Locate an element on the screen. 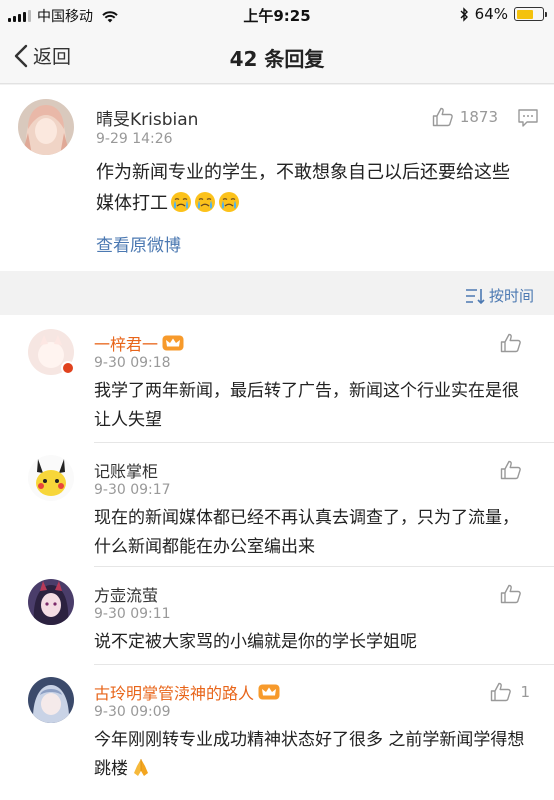 Image resolution: width=554 pixels, height=800 pixels. sort-label: 按时间 is located at coordinates (511, 296).